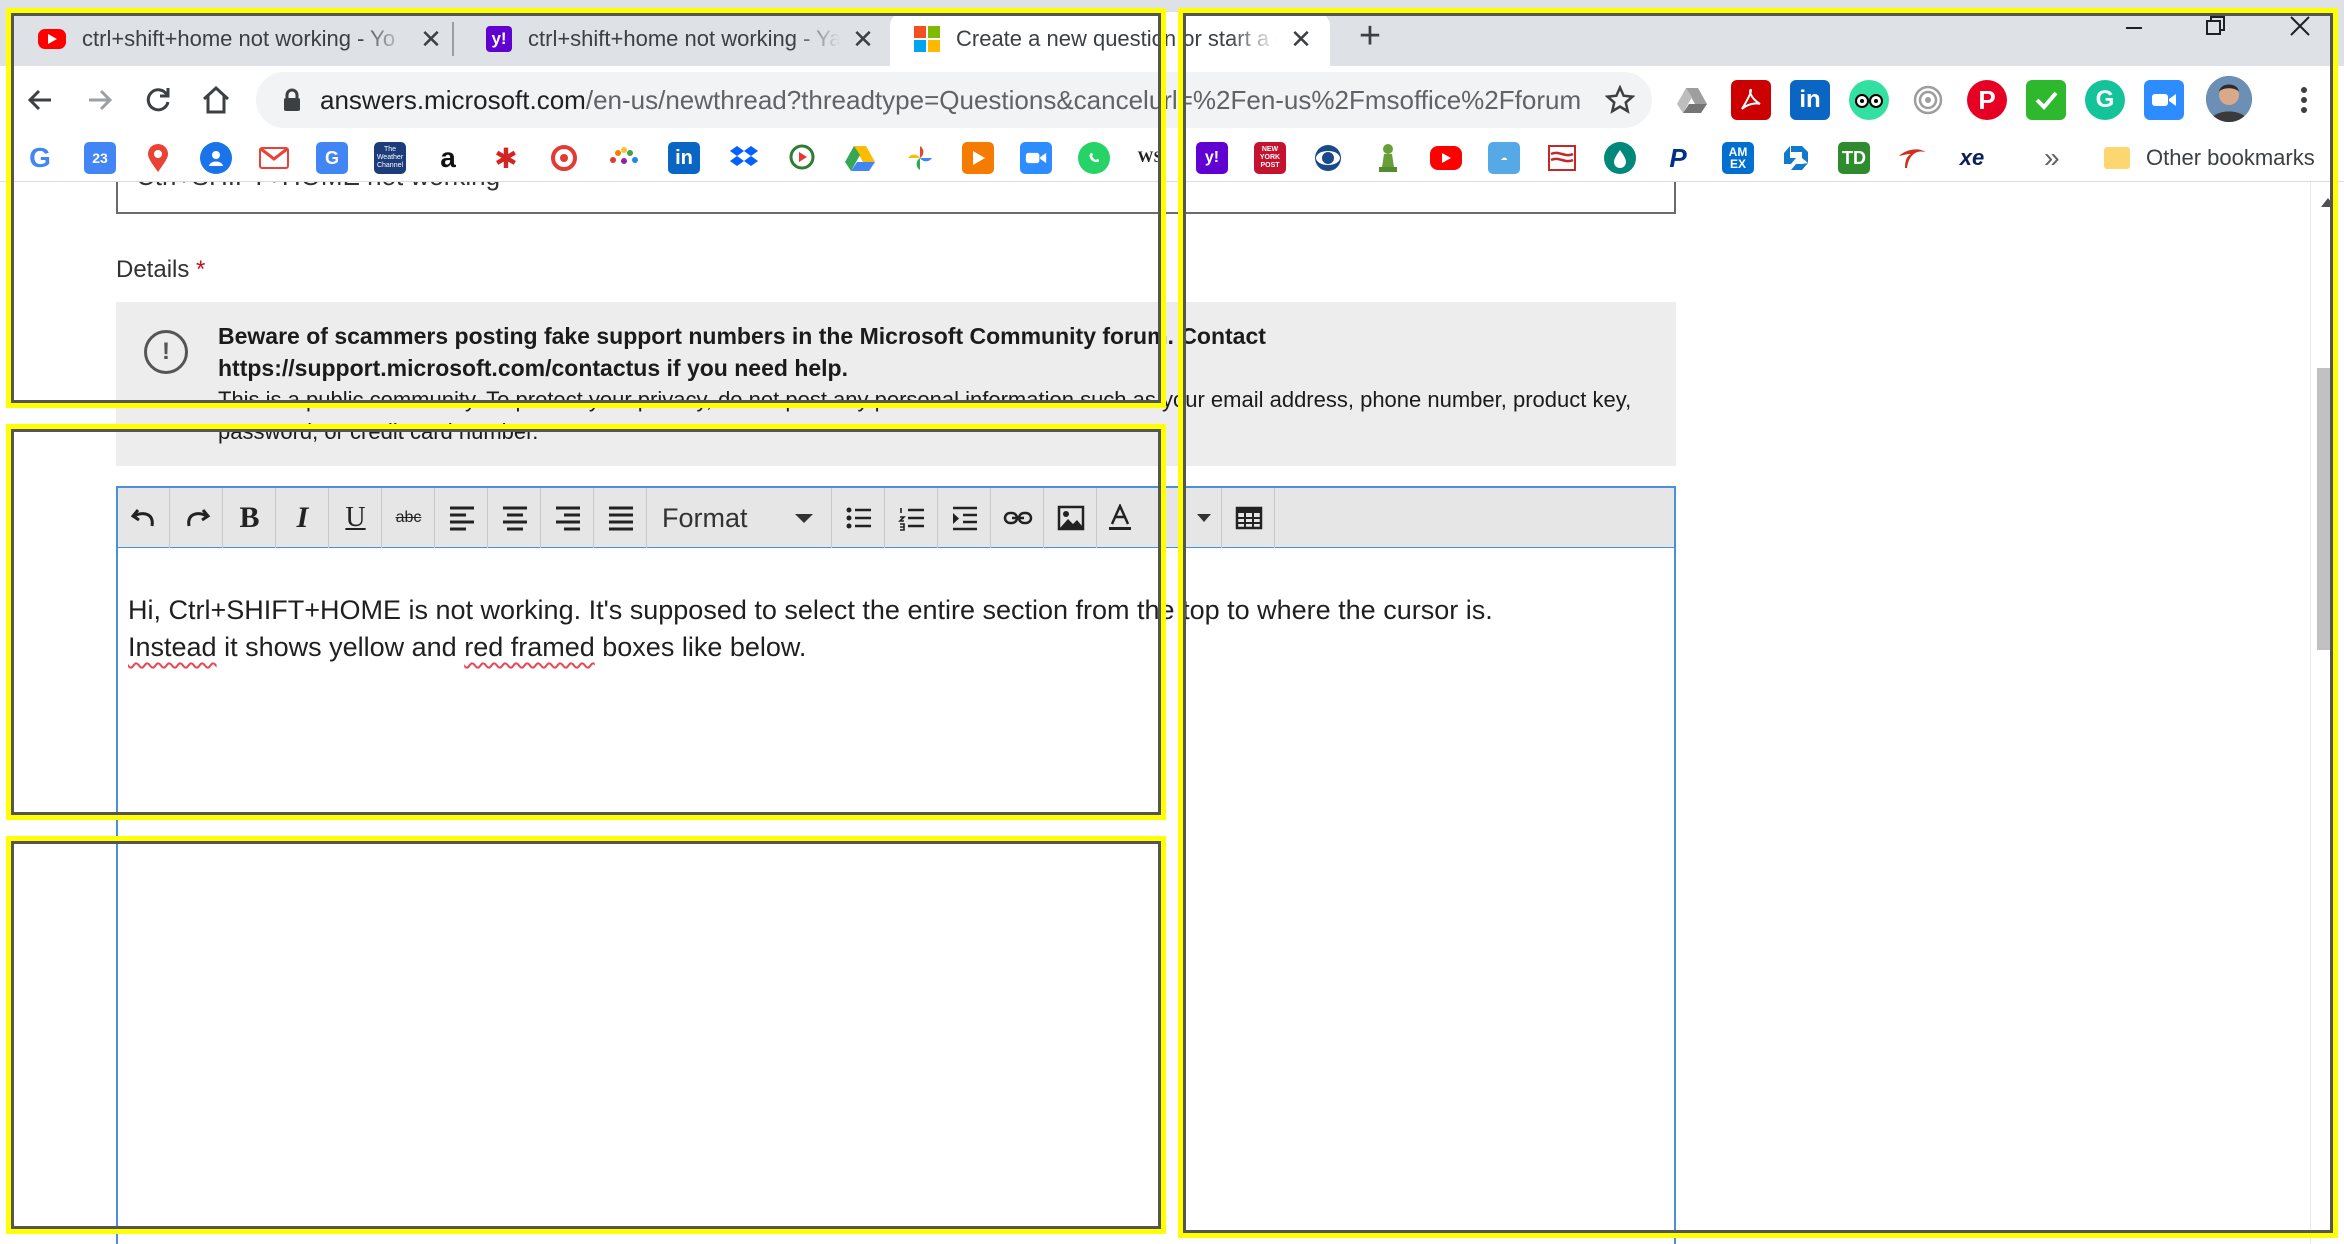  What do you see at coordinates (216, 158) in the screenshot?
I see `google-contacts-bookmark-icon` at bounding box center [216, 158].